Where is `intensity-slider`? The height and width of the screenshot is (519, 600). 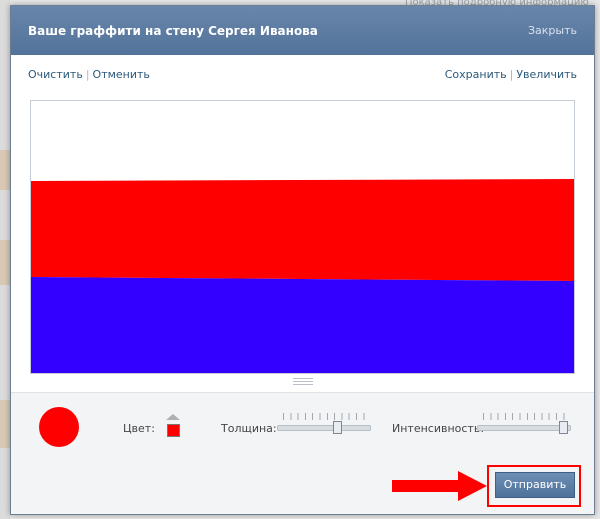 intensity-slider is located at coordinates (524, 424).